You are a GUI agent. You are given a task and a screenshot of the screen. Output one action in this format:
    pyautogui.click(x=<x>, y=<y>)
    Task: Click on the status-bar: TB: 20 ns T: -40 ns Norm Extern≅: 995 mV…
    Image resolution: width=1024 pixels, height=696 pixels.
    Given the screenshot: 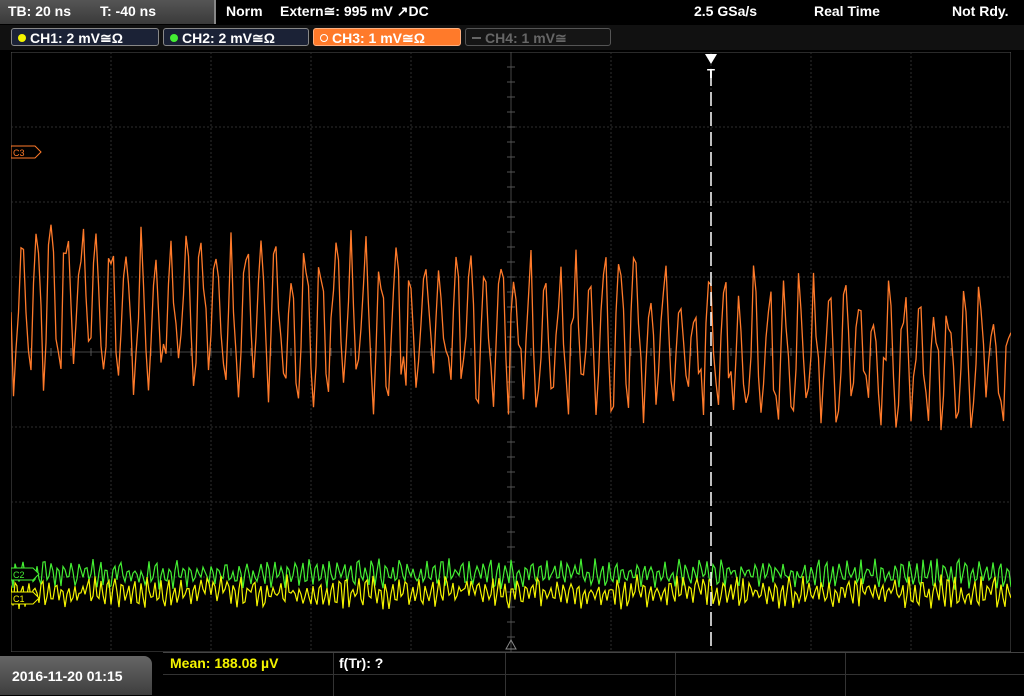 What is the action you would take?
    pyautogui.click(x=512, y=12)
    